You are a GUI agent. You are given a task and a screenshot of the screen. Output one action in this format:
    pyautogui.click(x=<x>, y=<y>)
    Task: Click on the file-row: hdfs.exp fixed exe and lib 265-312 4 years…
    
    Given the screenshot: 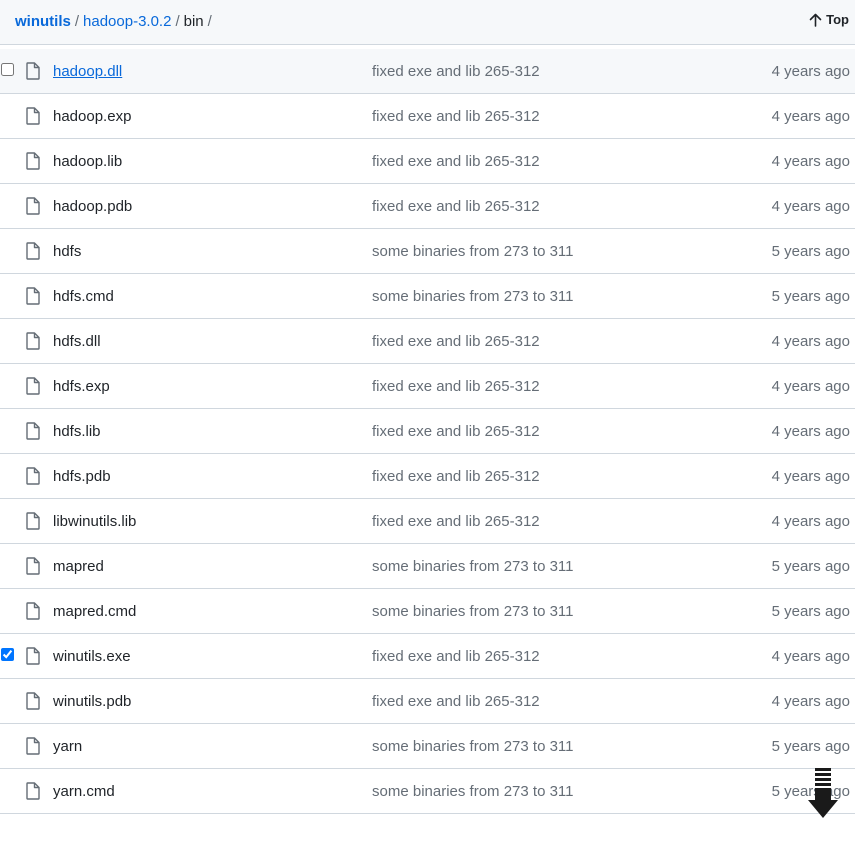 What is the action you would take?
    pyautogui.click(x=427, y=386)
    